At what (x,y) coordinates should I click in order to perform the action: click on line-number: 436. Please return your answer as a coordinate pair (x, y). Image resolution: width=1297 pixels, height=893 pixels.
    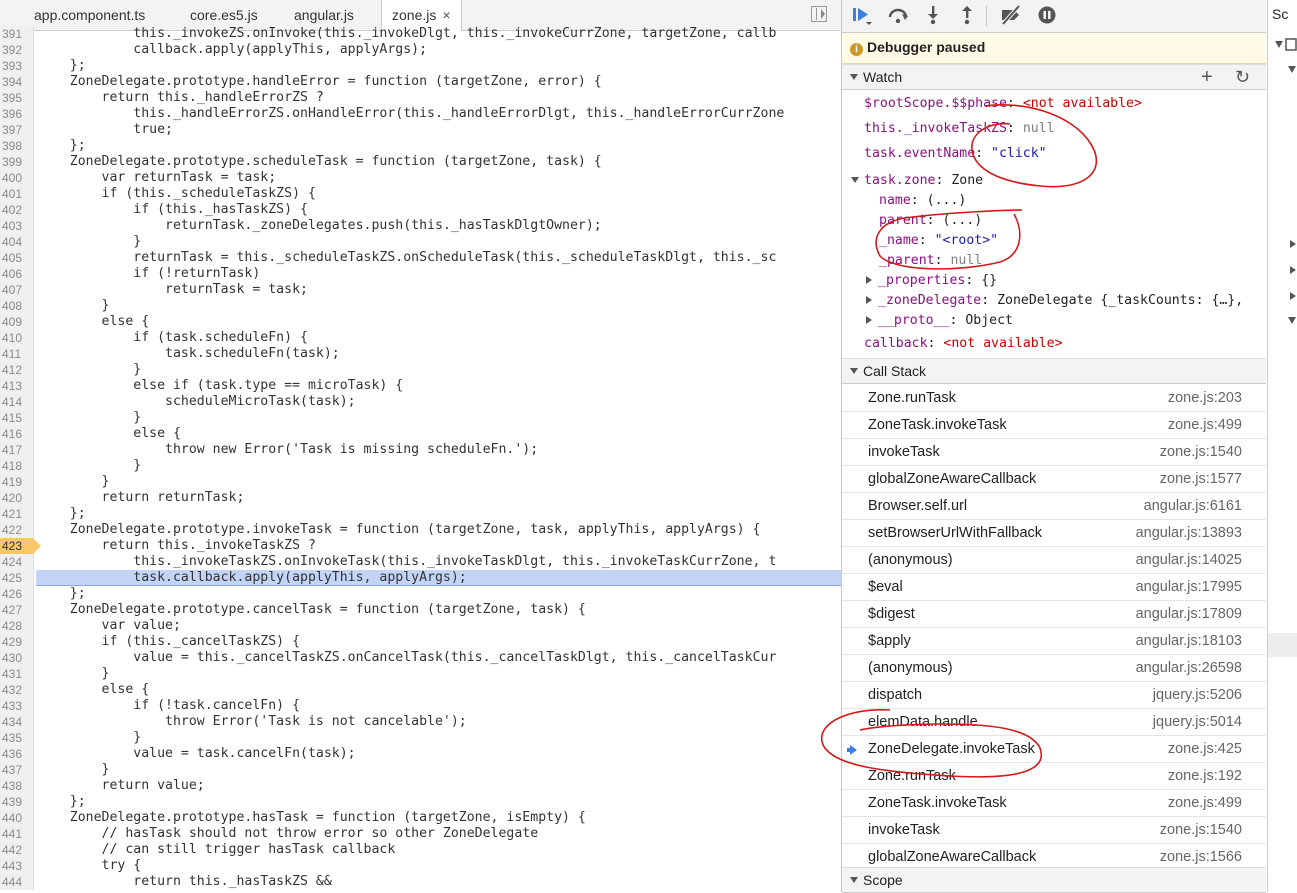
    Looking at the image, I should click on (17, 754).